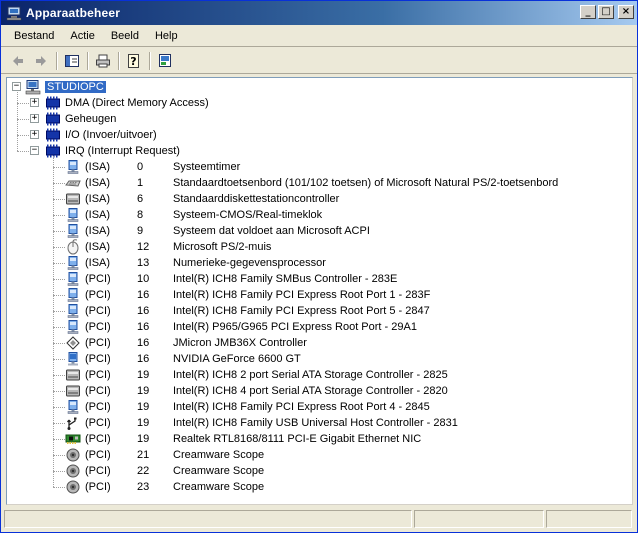  I want to click on irq-device-item: (PCI) 16 JMicron JMB36X Controller, so click(186, 343).